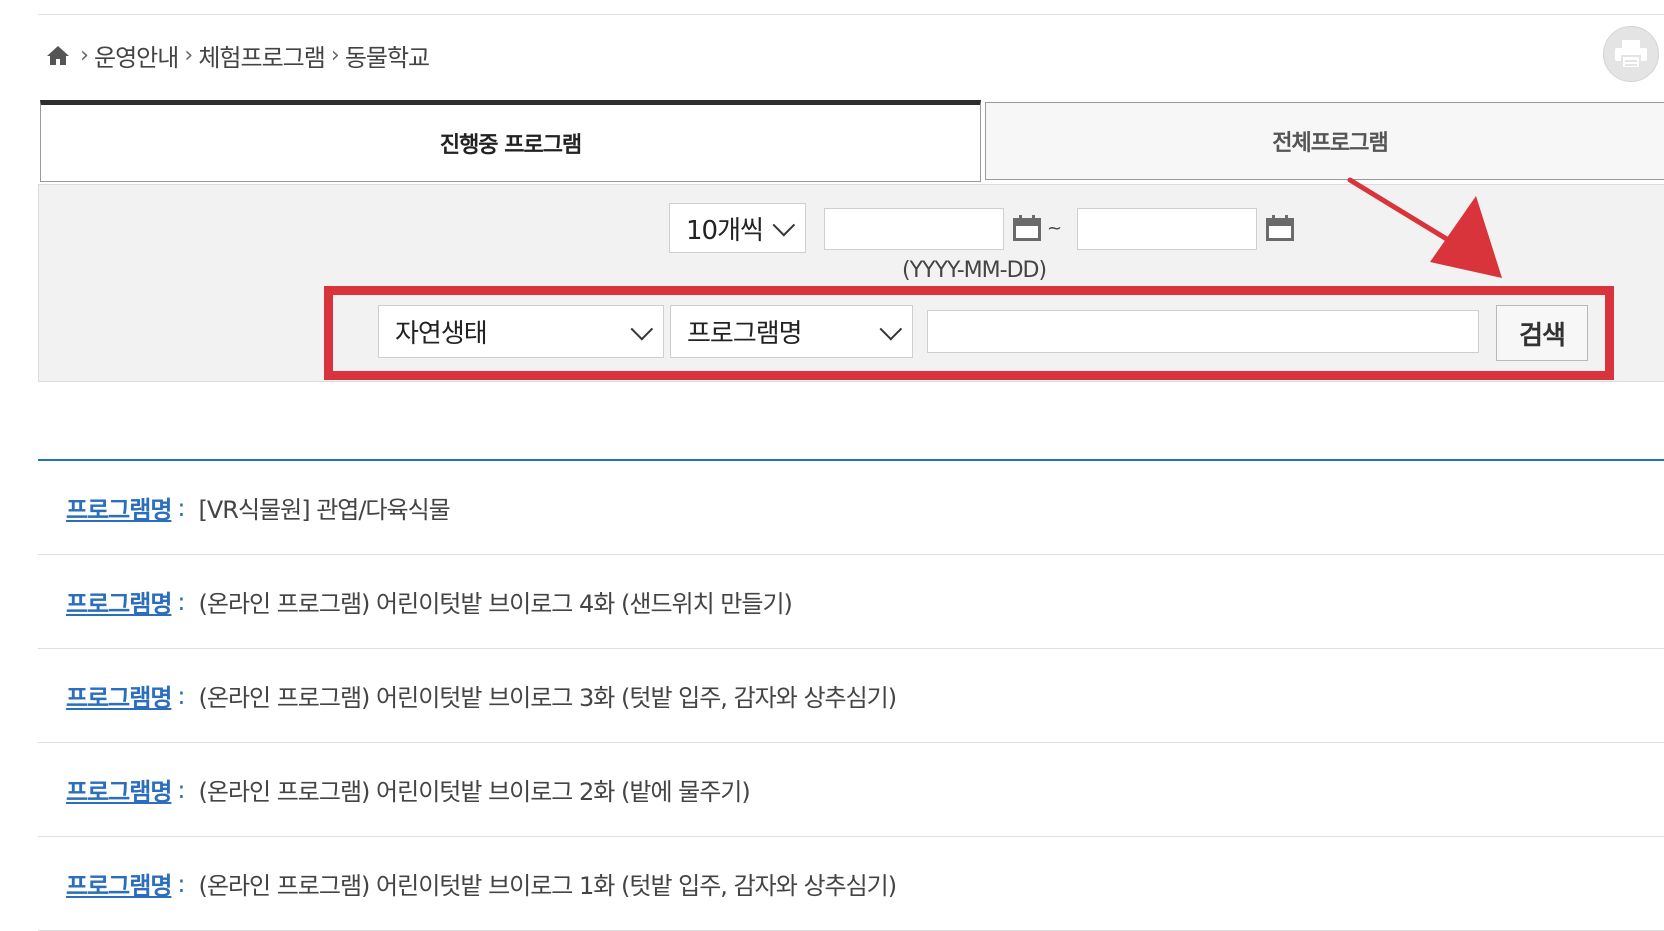 Image resolution: width=1664 pixels, height=931 pixels. I want to click on date-format-hint: (YYYY-MM-DD), so click(974, 270).